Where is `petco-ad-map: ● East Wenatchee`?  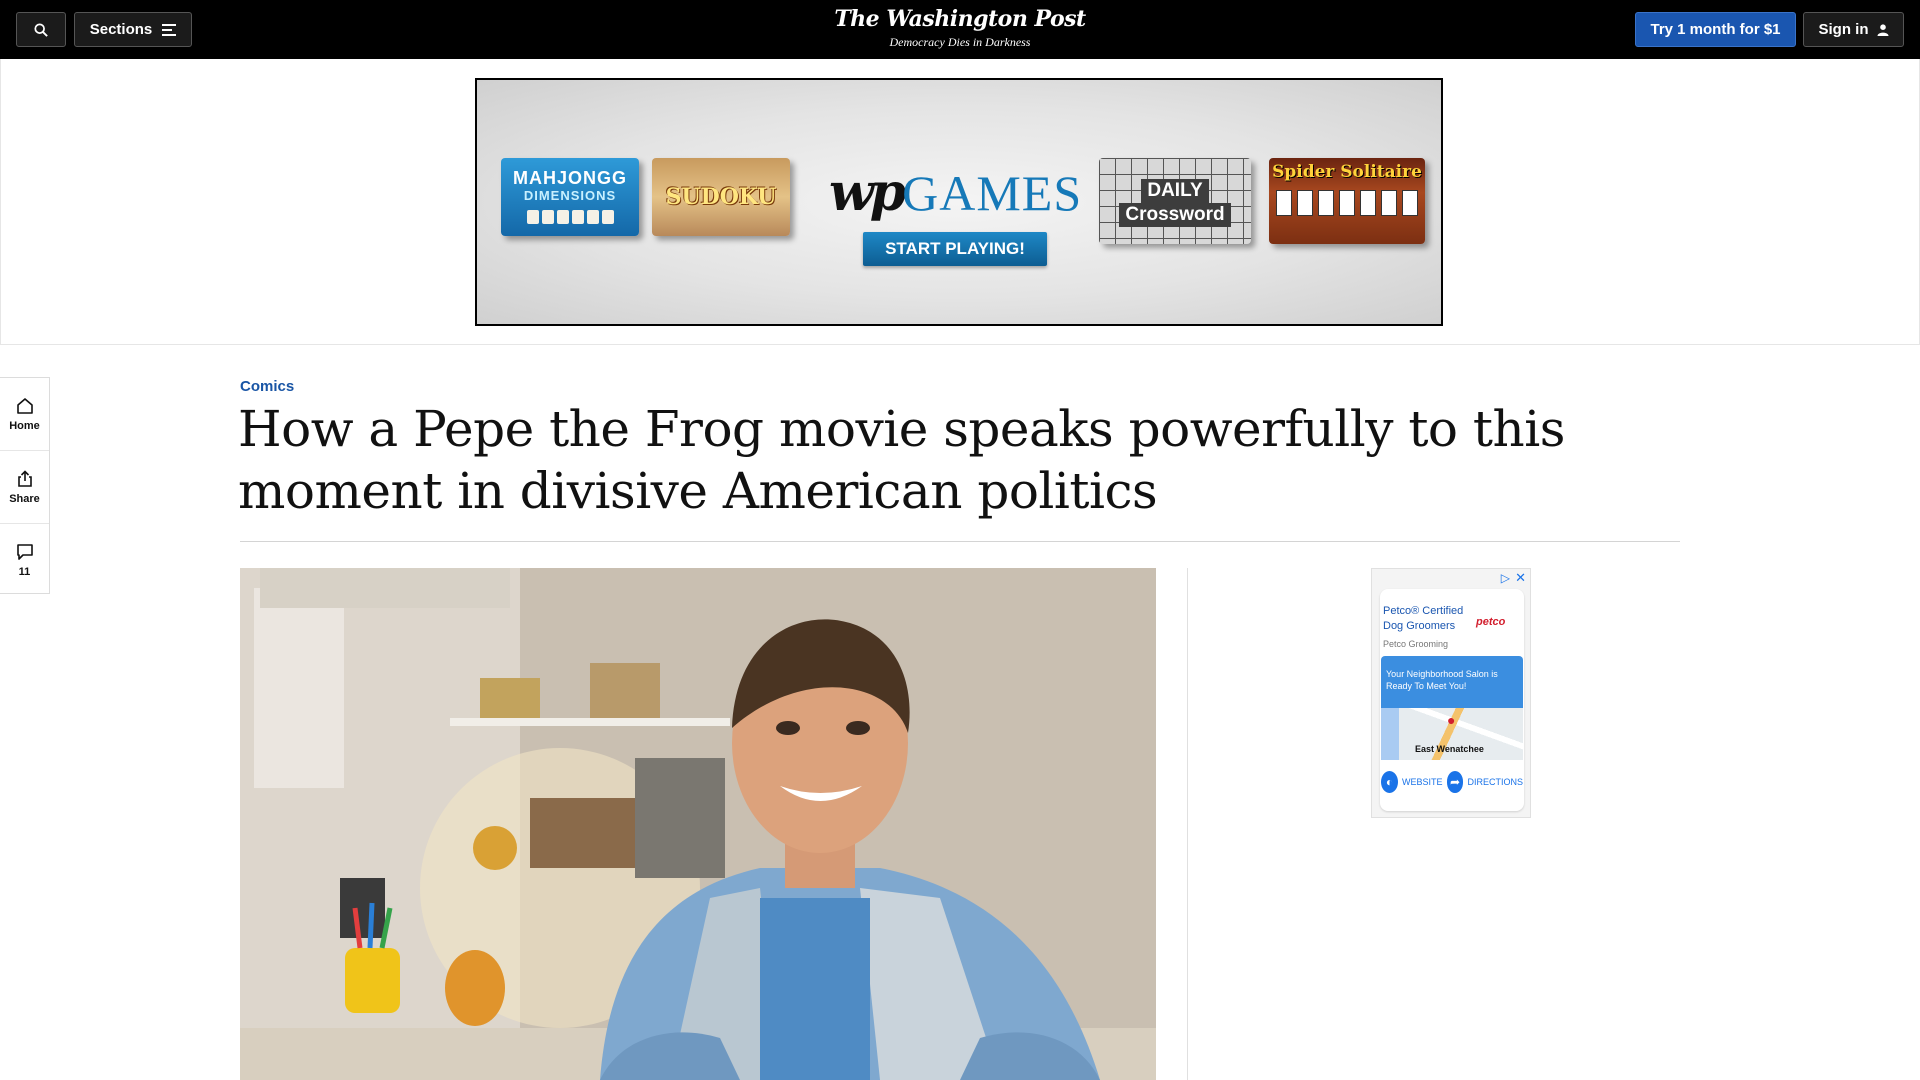 petco-ad-map: ● East Wenatchee is located at coordinates (1452, 734).